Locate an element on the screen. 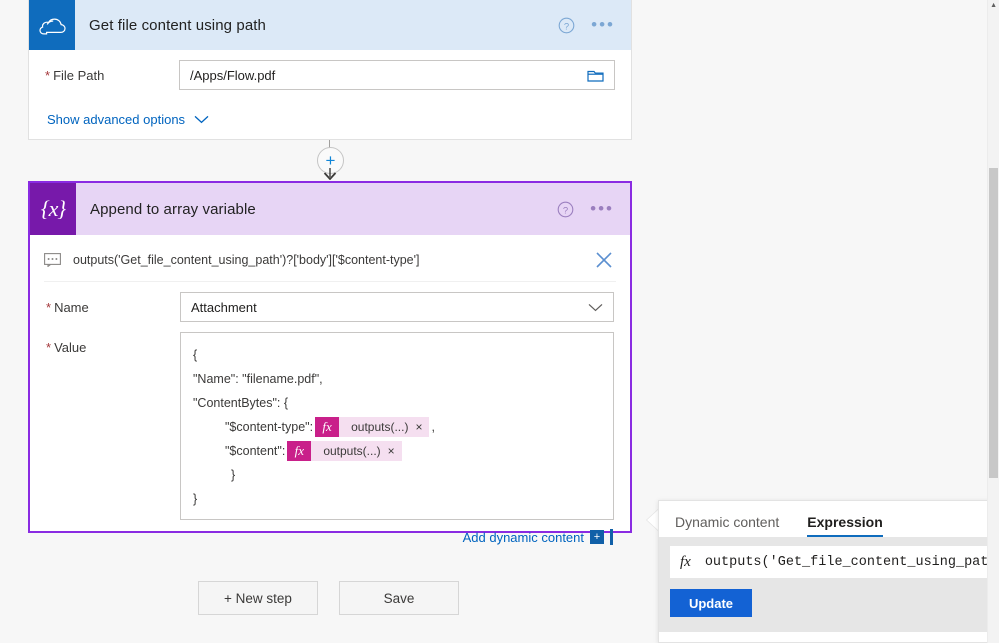 This screenshot has height=643, width=999. expression-token-content: fx outputs(...) × is located at coordinates (344, 451).